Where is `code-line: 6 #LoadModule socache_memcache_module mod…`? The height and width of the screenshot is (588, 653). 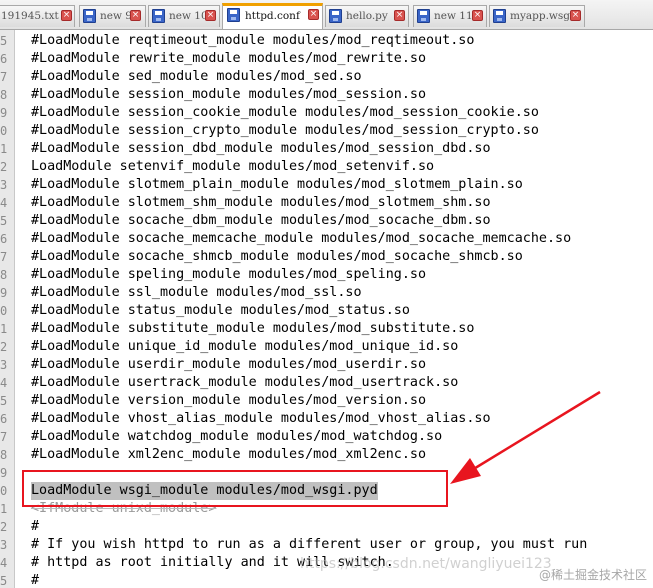
code-line: 6 #LoadModule socache_memcache_module mod… is located at coordinates (326, 239).